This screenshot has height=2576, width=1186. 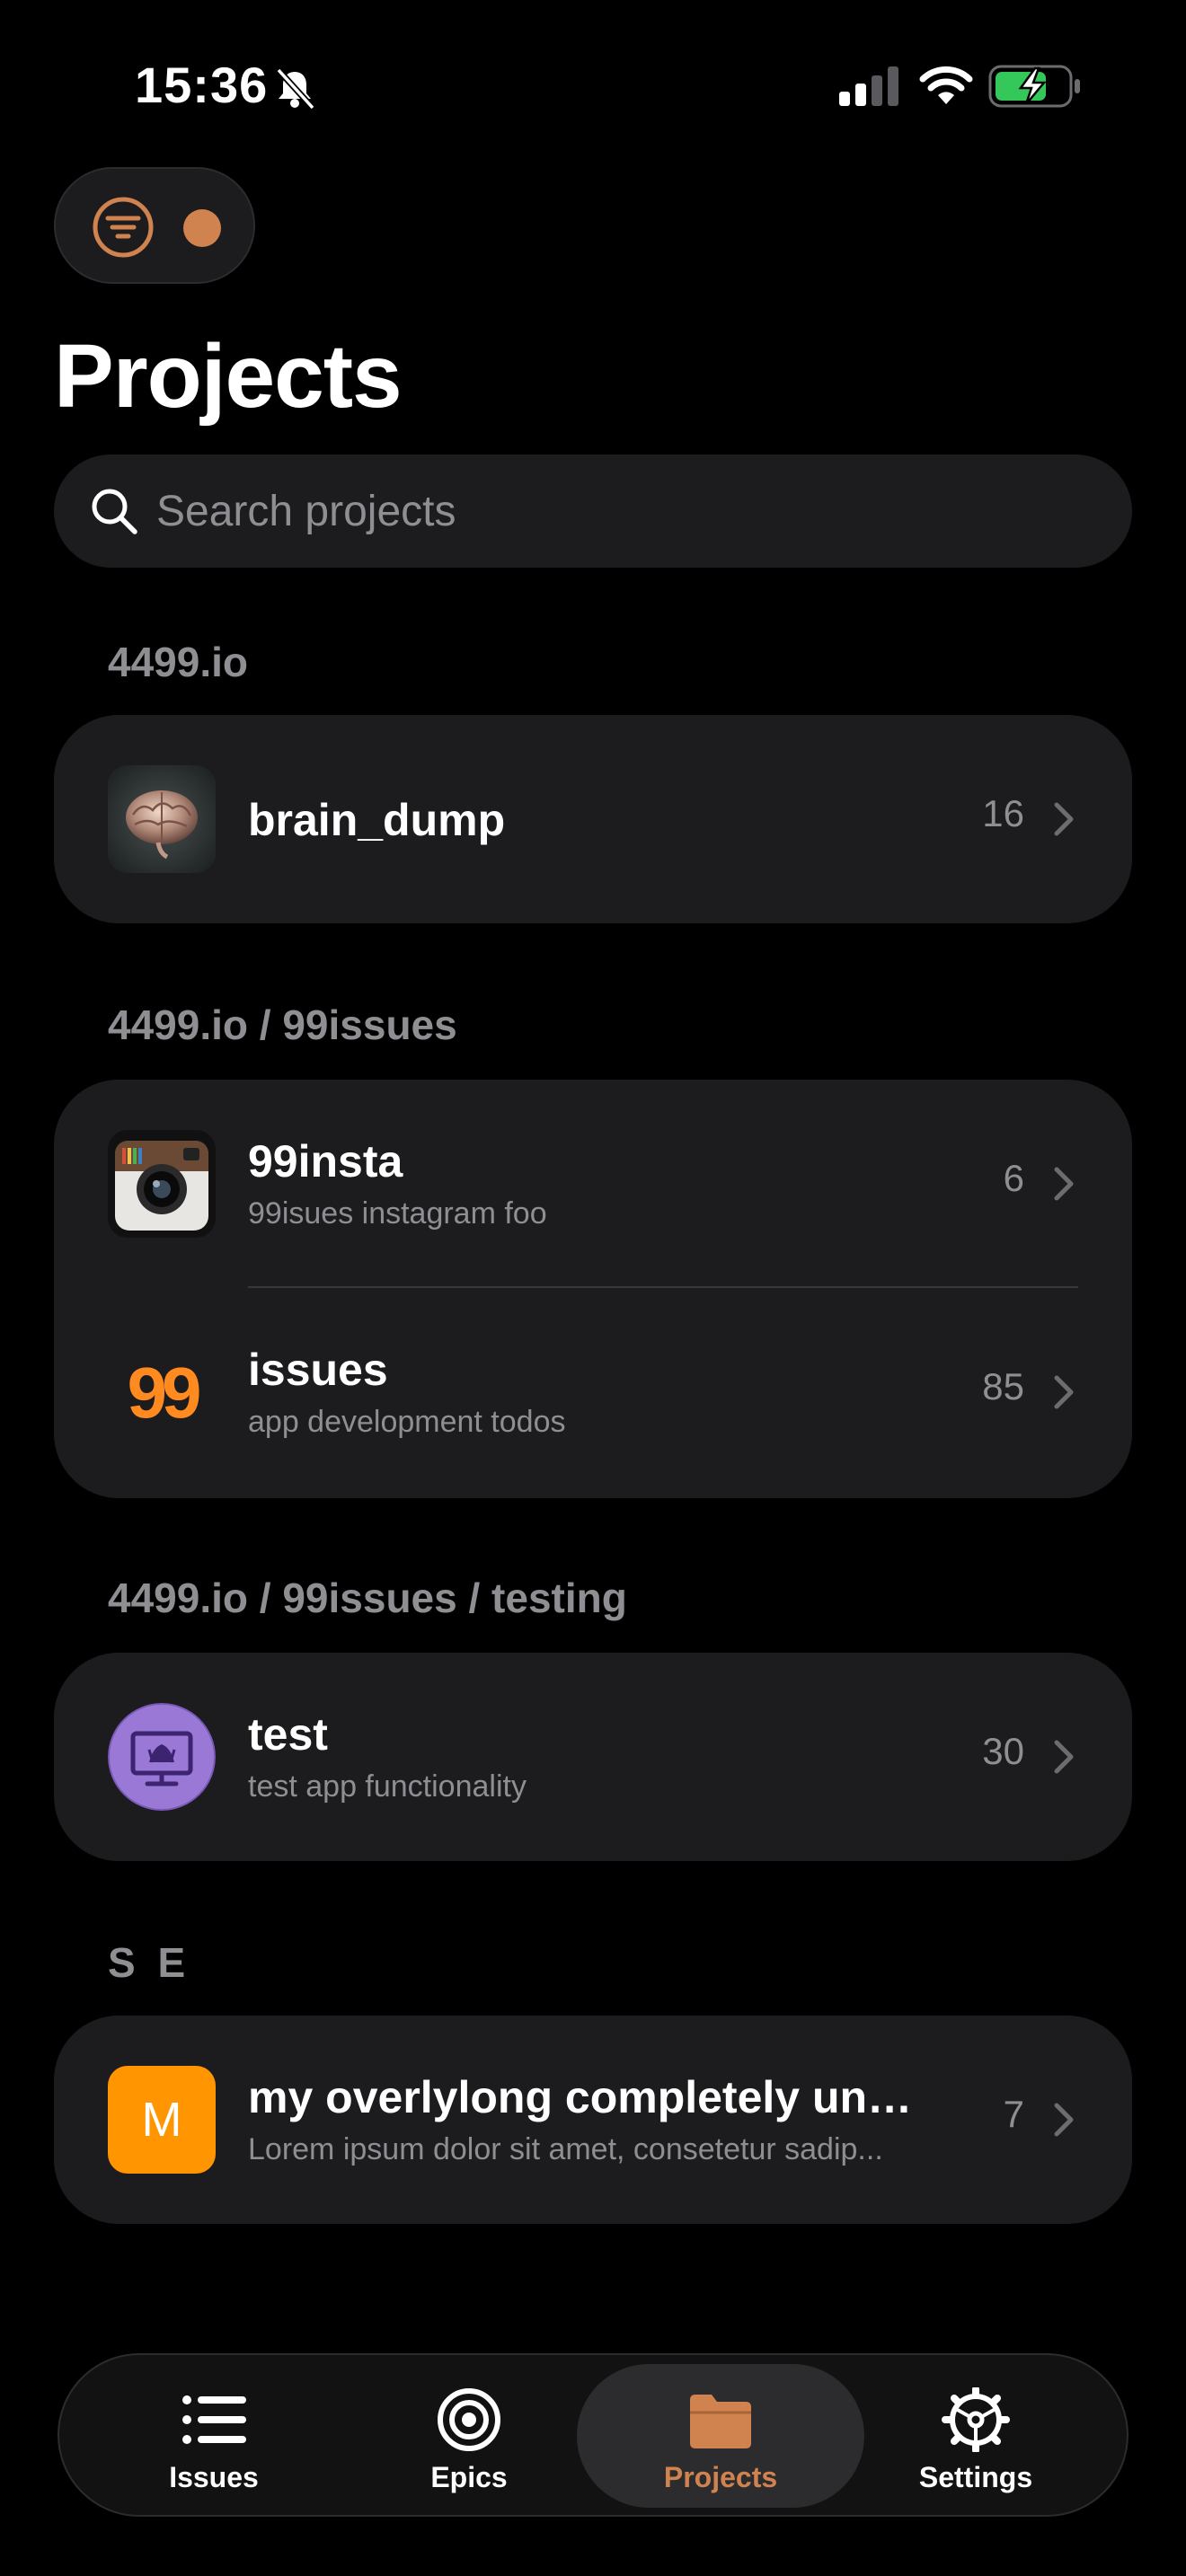 I want to click on project-row-test: test test app functionality 30, so click(x=593, y=1757).